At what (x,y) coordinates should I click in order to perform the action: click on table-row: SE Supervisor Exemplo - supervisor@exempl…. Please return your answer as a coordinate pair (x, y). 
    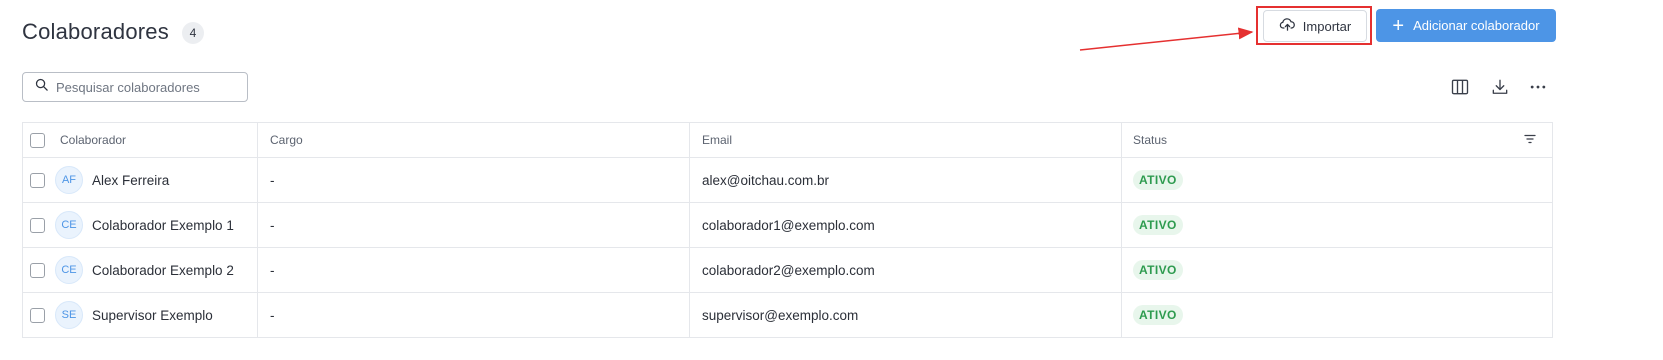
    Looking at the image, I should click on (787, 315).